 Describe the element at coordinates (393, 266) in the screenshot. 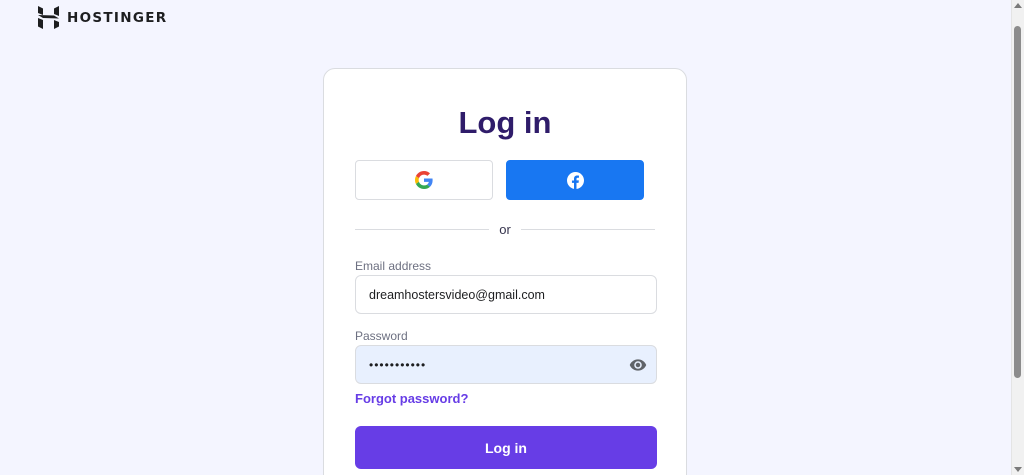

I see `email-label: Email address` at that location.